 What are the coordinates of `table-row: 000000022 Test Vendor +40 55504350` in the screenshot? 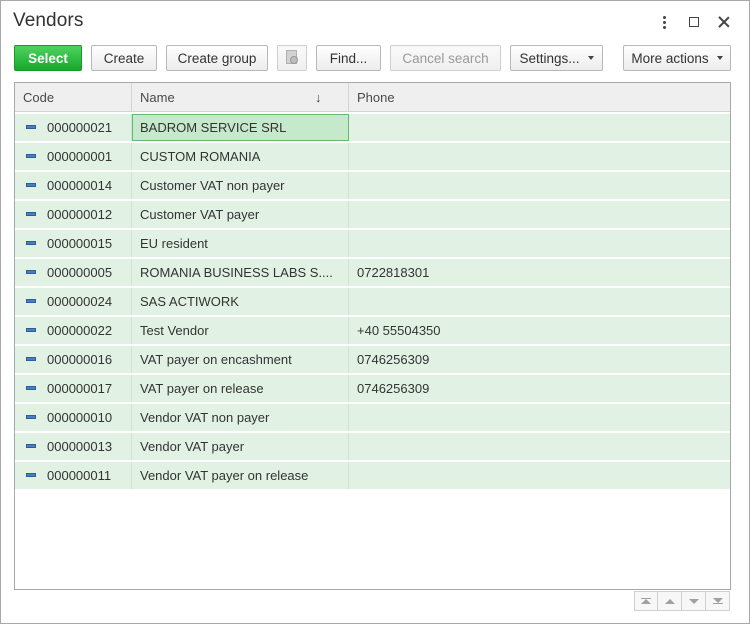 It's located at (372, 331).